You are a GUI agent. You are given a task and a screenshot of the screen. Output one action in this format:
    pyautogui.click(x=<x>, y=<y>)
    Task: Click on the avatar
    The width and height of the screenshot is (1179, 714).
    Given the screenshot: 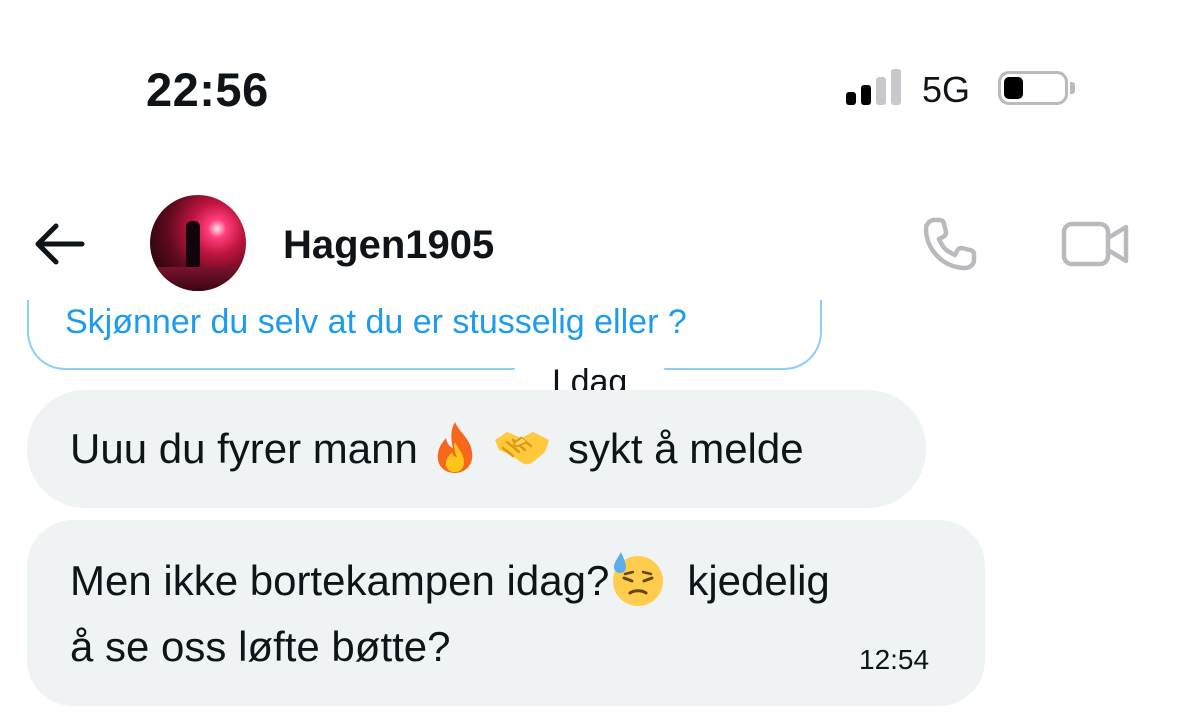 What is the action you would take?
    pyautogui.click(x=198, y=243)
    